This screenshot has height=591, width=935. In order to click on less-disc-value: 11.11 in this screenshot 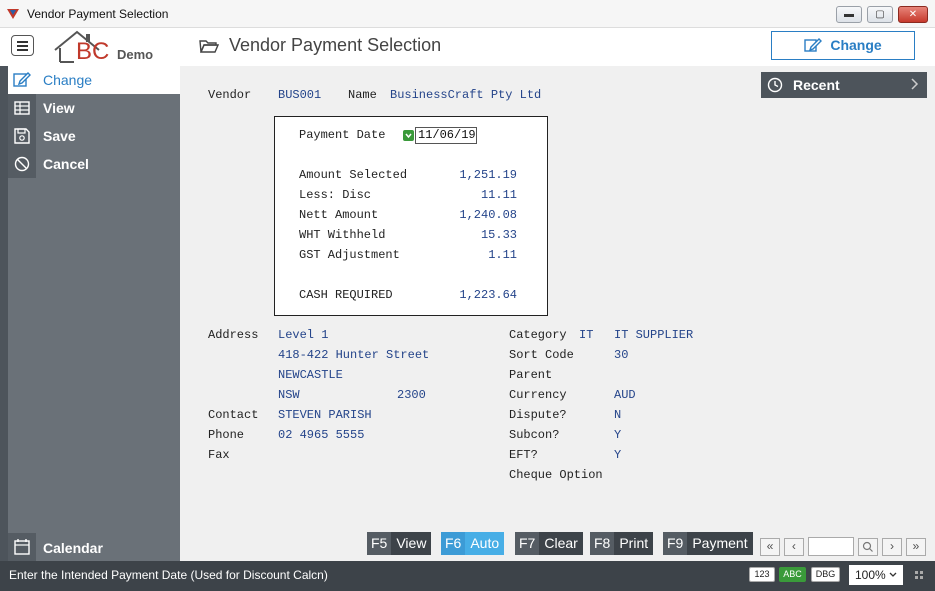, I will do `click(498, 195)`.